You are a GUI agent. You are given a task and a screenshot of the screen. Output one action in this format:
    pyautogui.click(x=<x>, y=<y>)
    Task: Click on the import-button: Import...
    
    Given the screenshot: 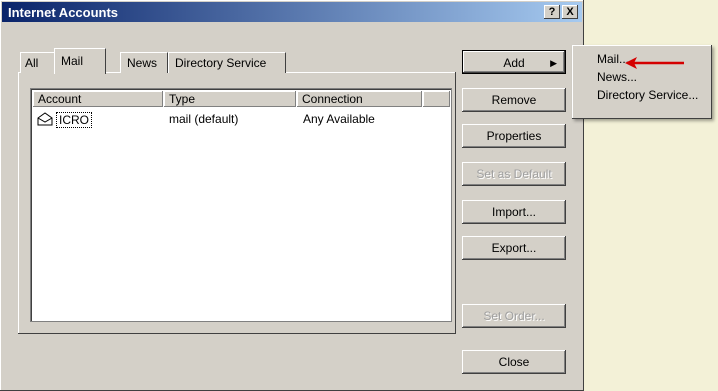 What is the action you would take?
    pyautogui.click(x=514, y=212)
    